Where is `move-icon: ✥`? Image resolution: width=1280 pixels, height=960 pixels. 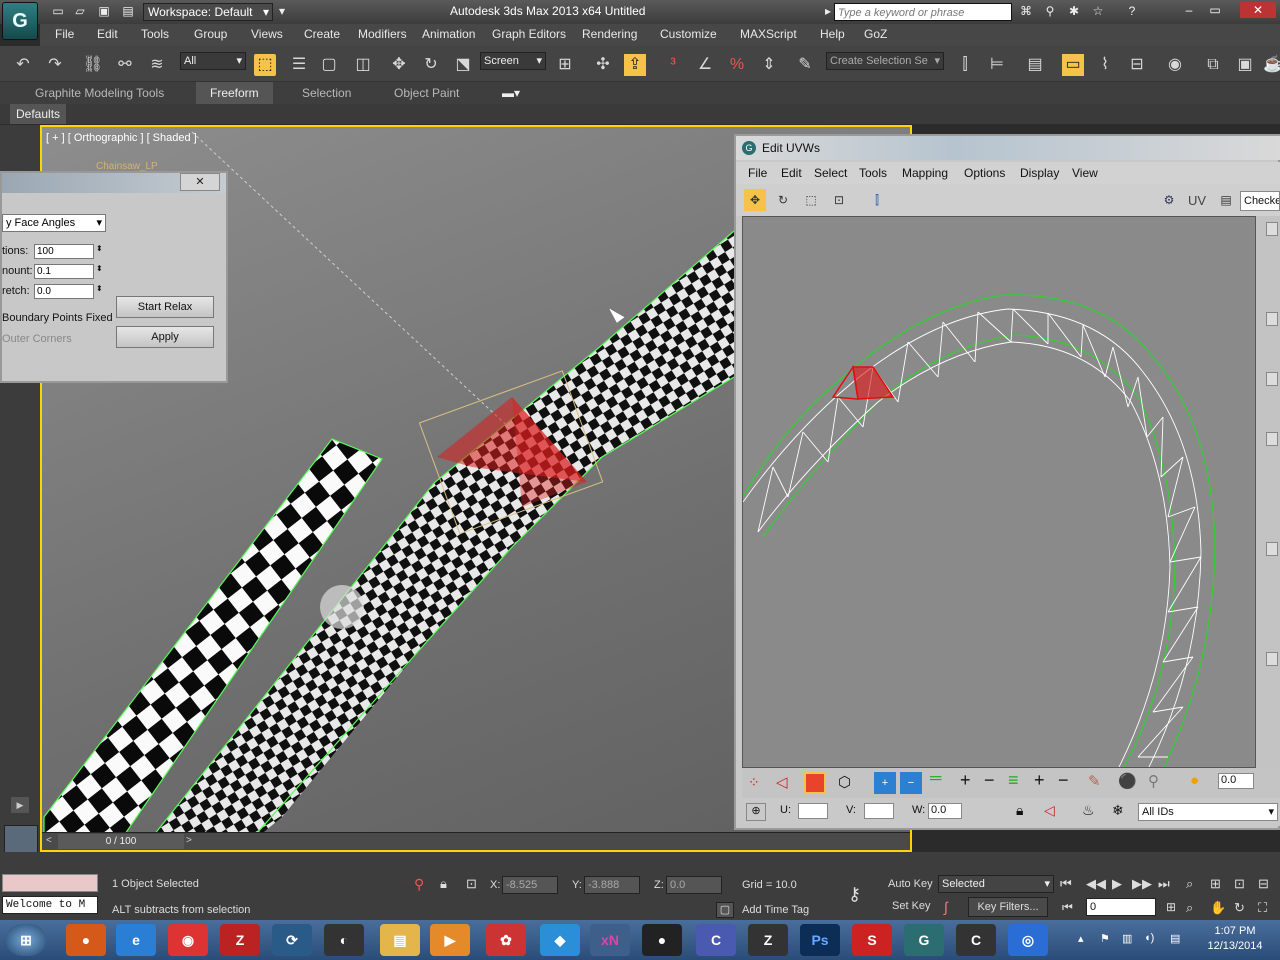
move-icon: ✥ is located at coordinates (399, 65).